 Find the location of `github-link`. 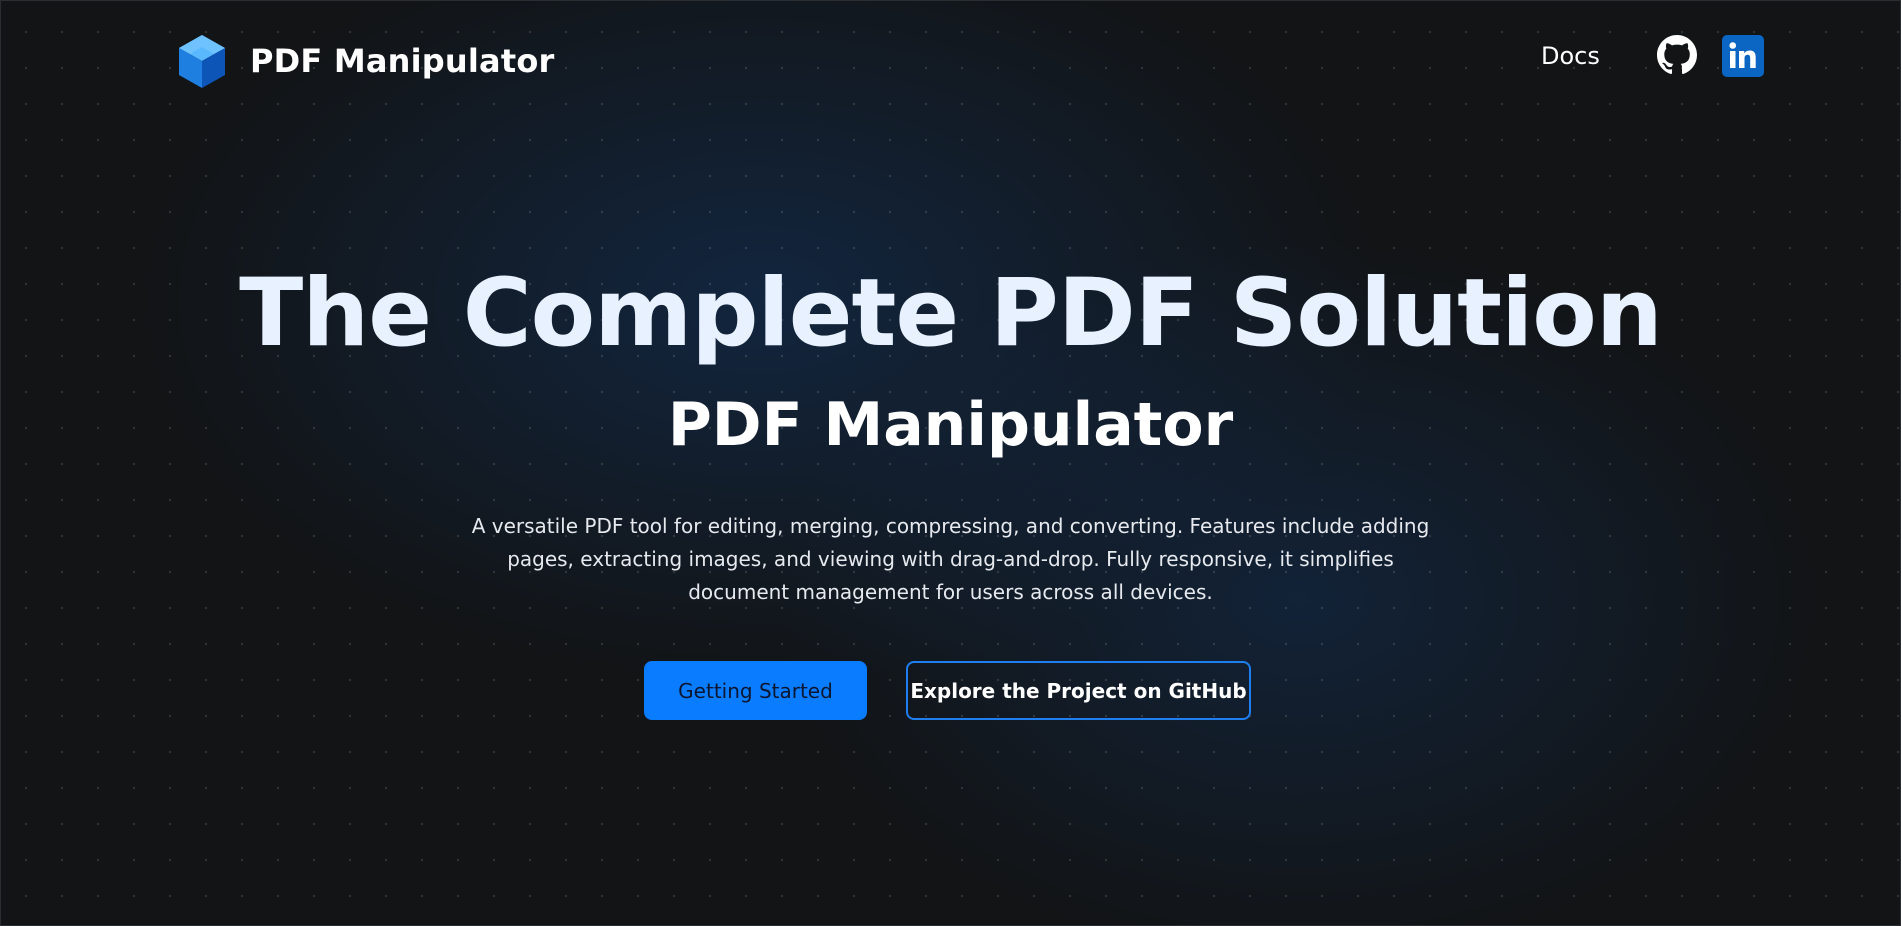

github-link is located at coordinates (1677, 55).